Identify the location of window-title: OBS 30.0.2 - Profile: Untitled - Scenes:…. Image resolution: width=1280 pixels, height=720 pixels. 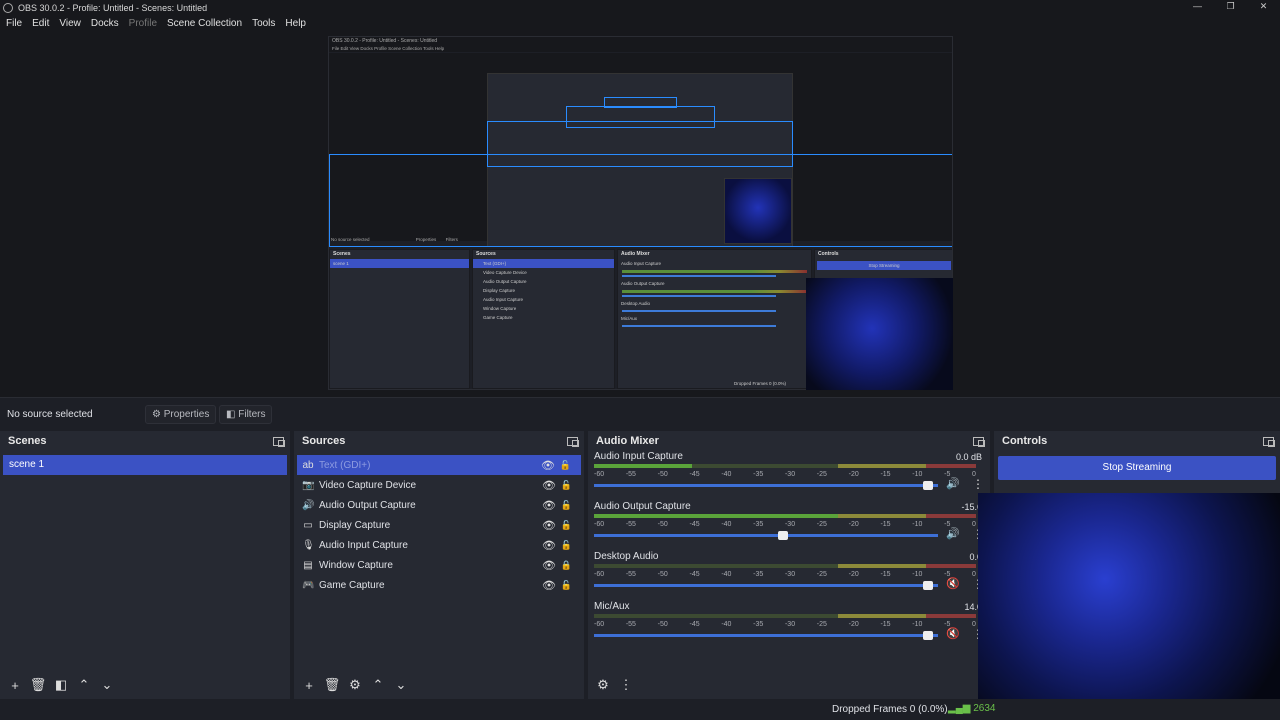
(113, 7).